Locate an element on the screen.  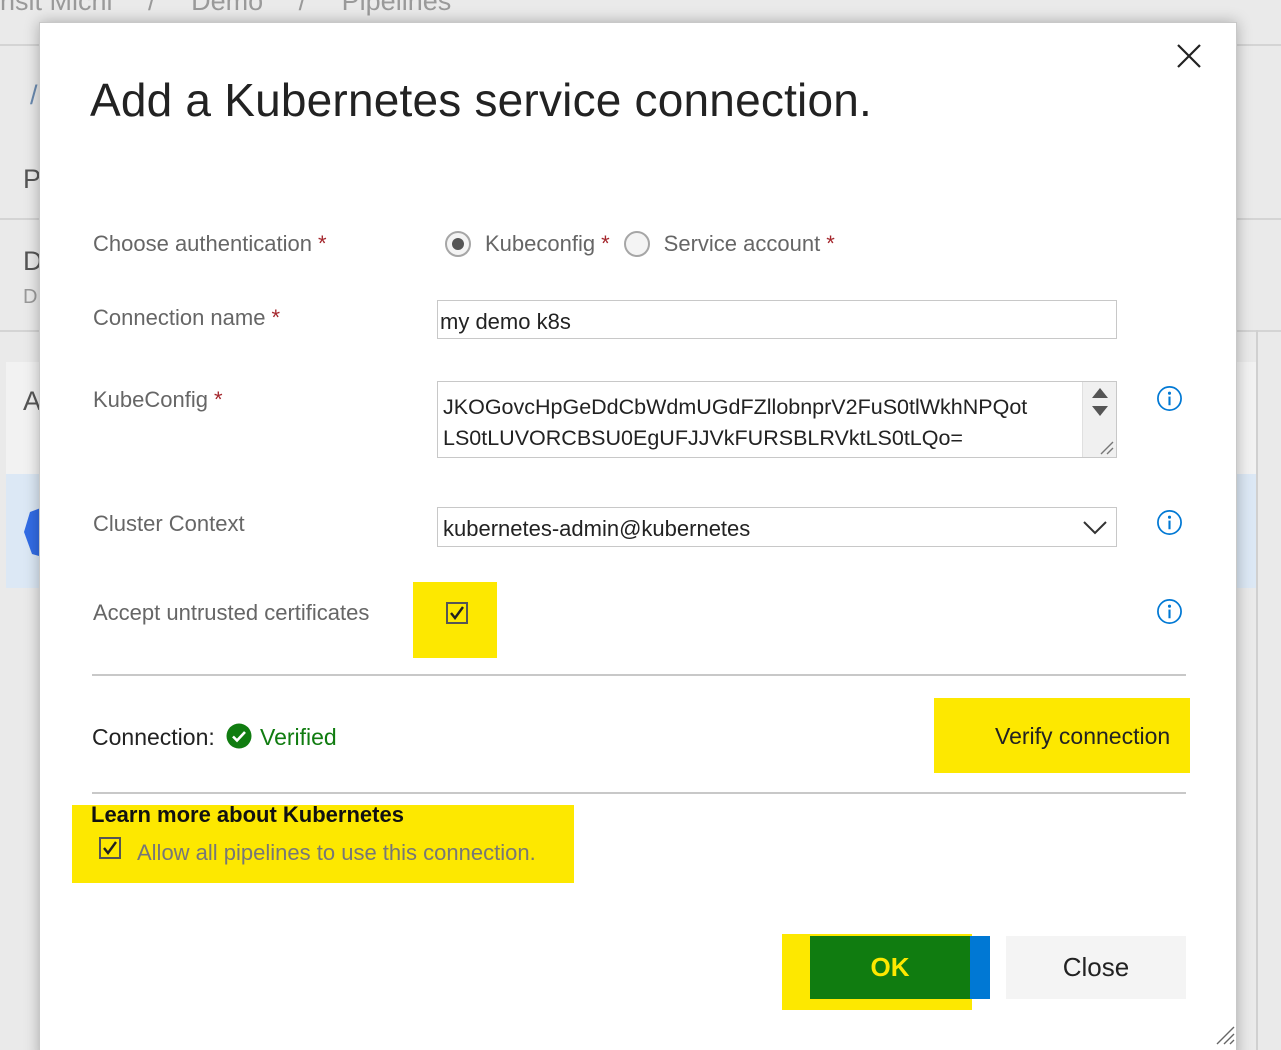
kubeconfig-label: KubeConfig * is located at coordinates (158, 400).